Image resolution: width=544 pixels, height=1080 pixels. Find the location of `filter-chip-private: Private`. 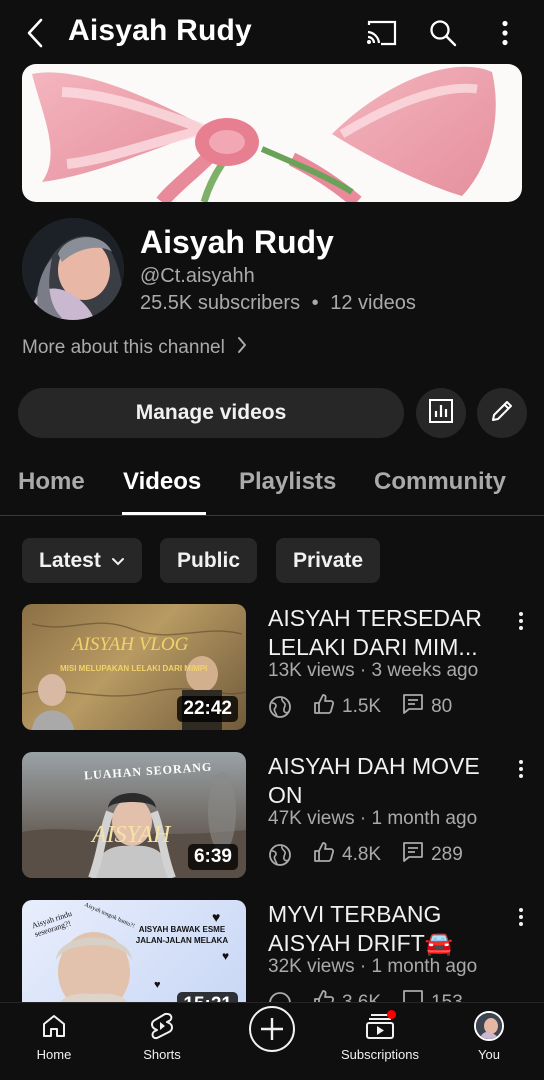

filter-chip-private: Private is located at coordinates (328, 560).